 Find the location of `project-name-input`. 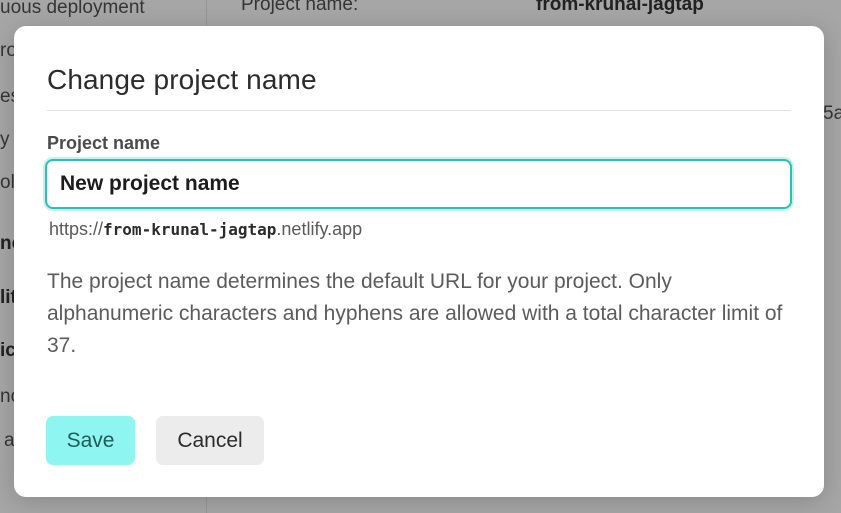

project-name-input is located at coordinates (418, 184).